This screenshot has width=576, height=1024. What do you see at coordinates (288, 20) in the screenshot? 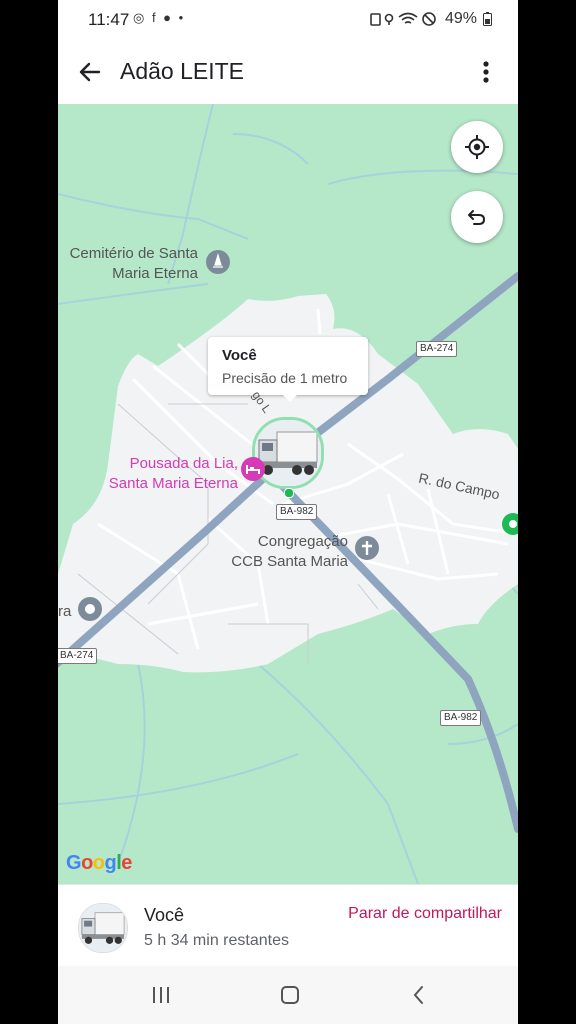
I see `status-bar: 11:47 ◎ f ● • 49%` at bounding box center [288, 20].